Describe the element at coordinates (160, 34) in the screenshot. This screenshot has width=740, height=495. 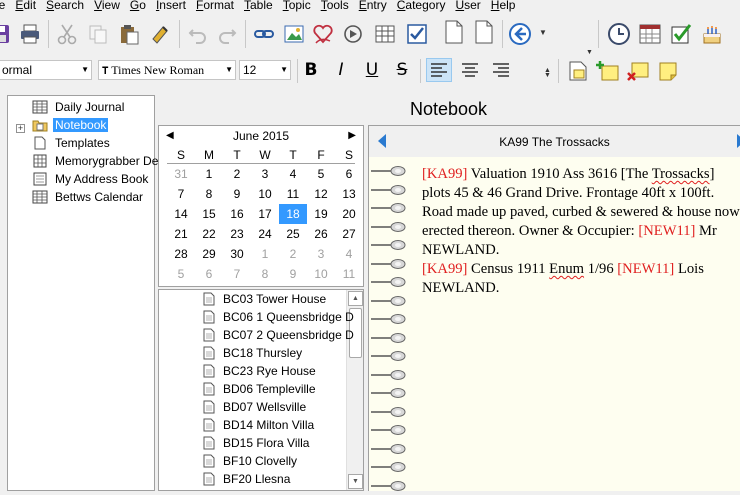
I see `format-painter-icon` at that location.